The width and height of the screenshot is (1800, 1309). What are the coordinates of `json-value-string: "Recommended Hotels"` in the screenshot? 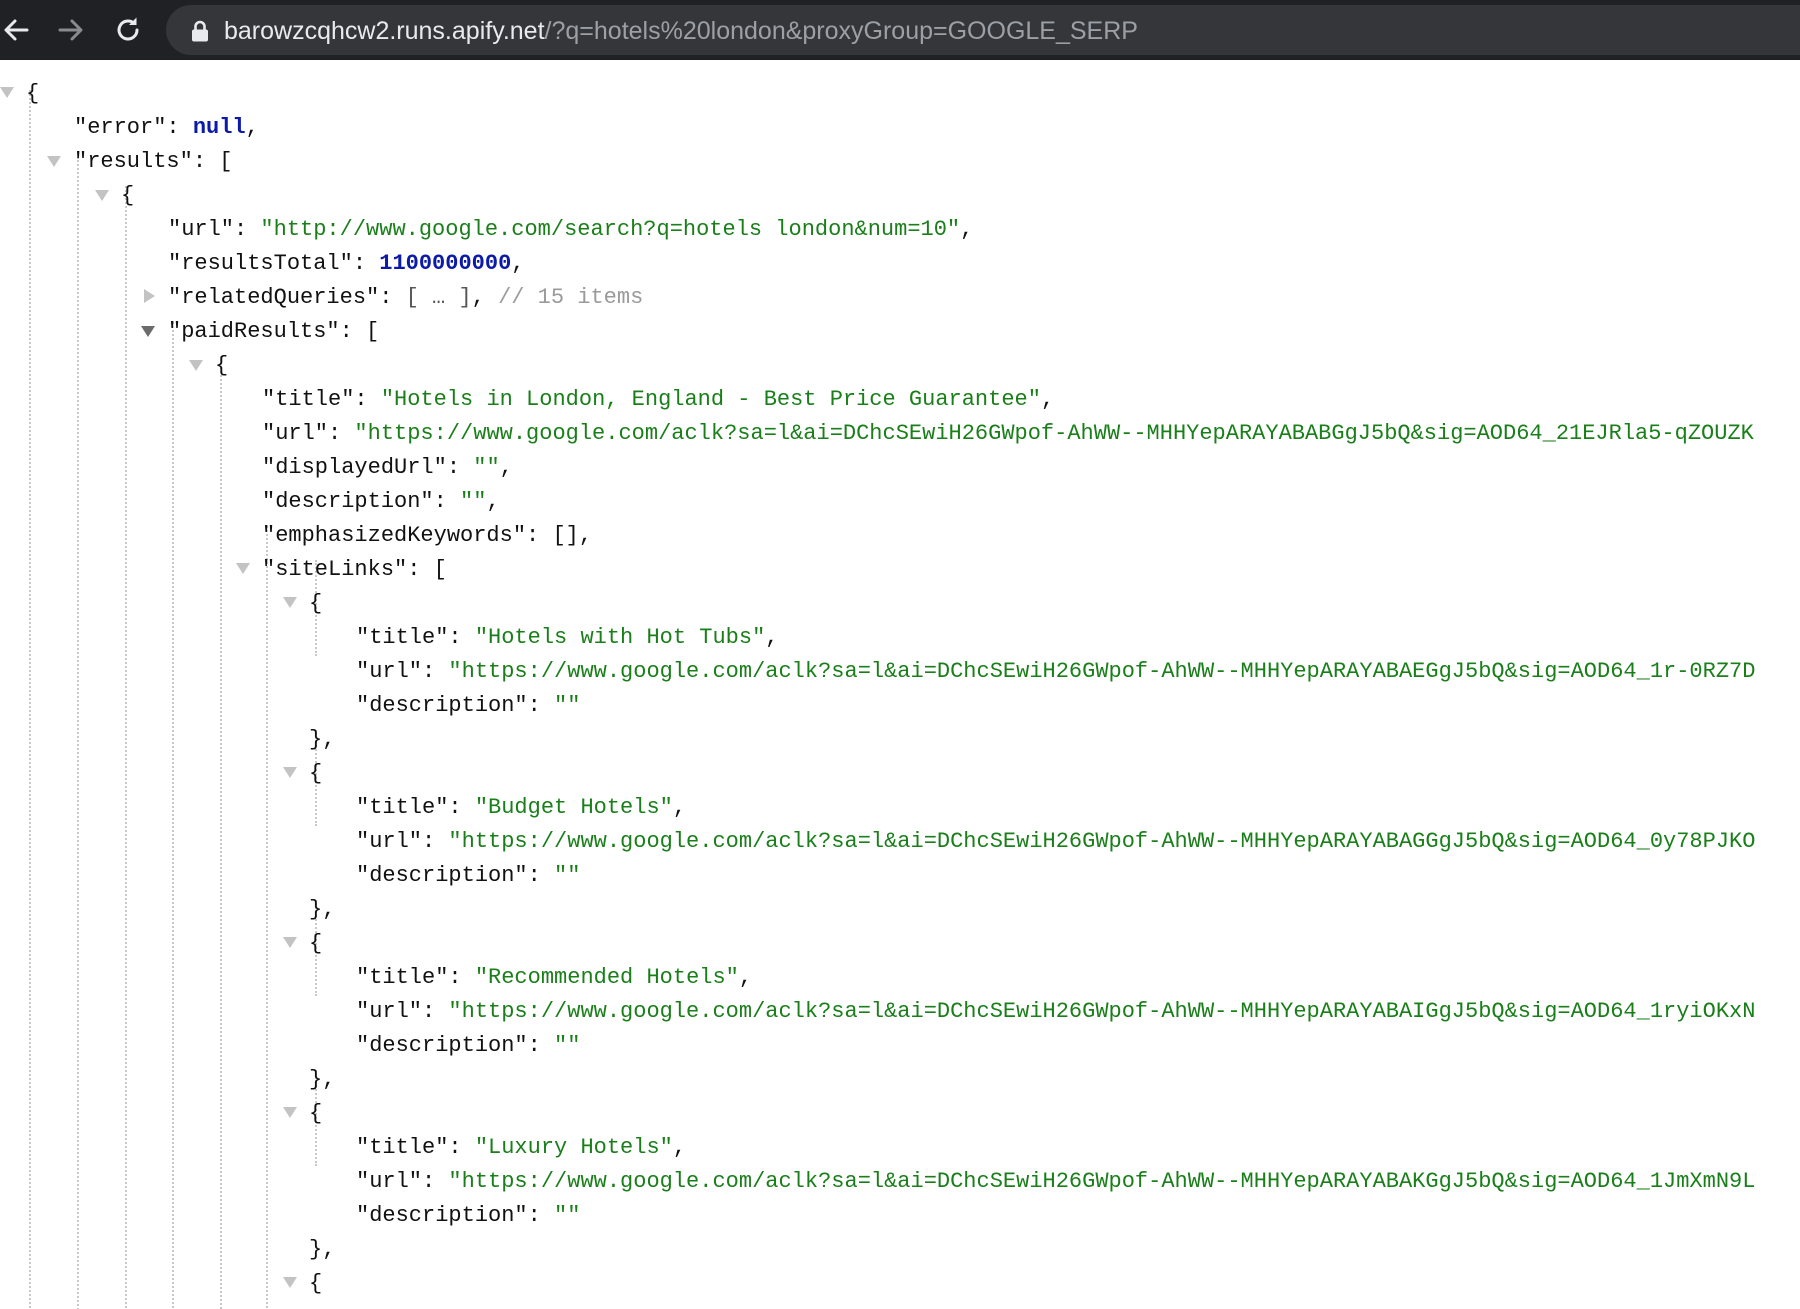 It's located at (606, 977).